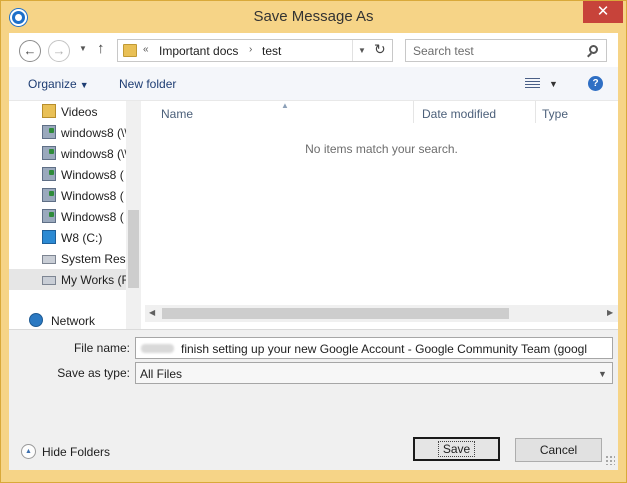 The image size is (627, 483). What do you see at coordinates (147, 84) in the screenshot?
I see `new-folder-button: New folder` at bounding box center [147, 84].